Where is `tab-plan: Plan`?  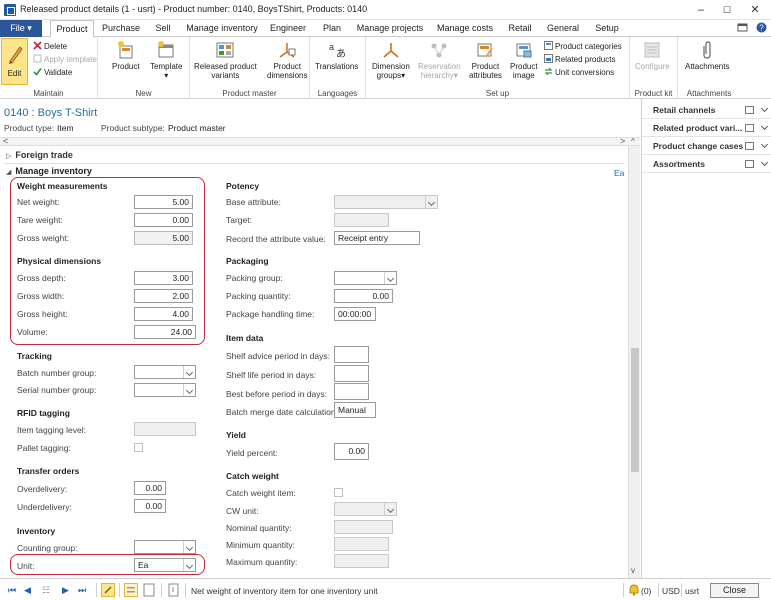
tab-plan: Plan is located at coordinates (332, 28).